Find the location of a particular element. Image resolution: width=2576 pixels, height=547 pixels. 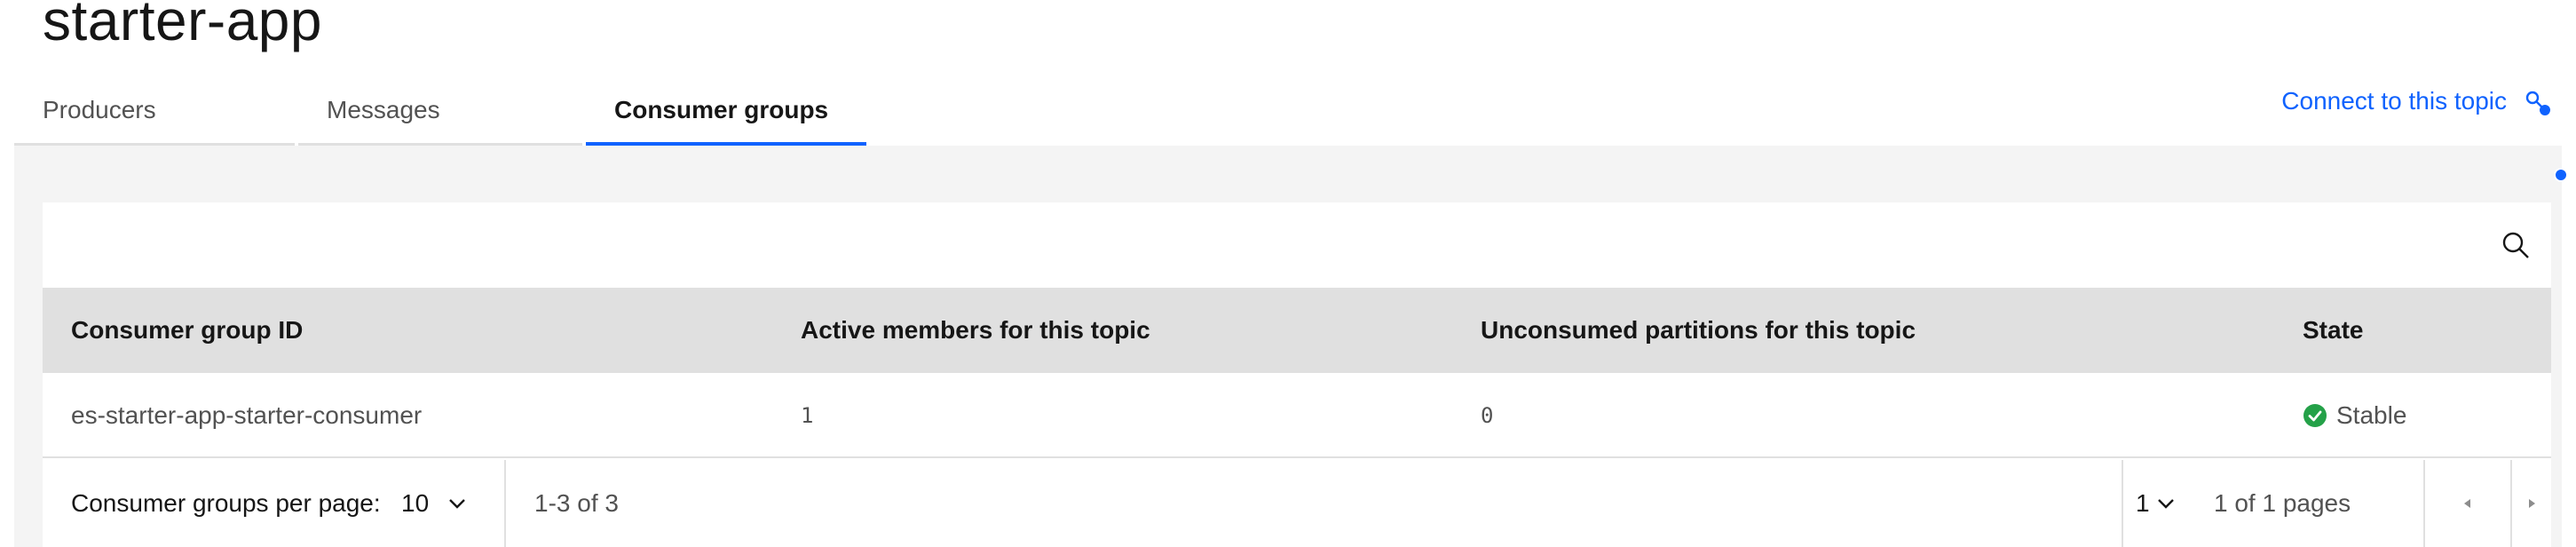

items-range-text: 1-3 of 3 is located at coordinates (576, 503).